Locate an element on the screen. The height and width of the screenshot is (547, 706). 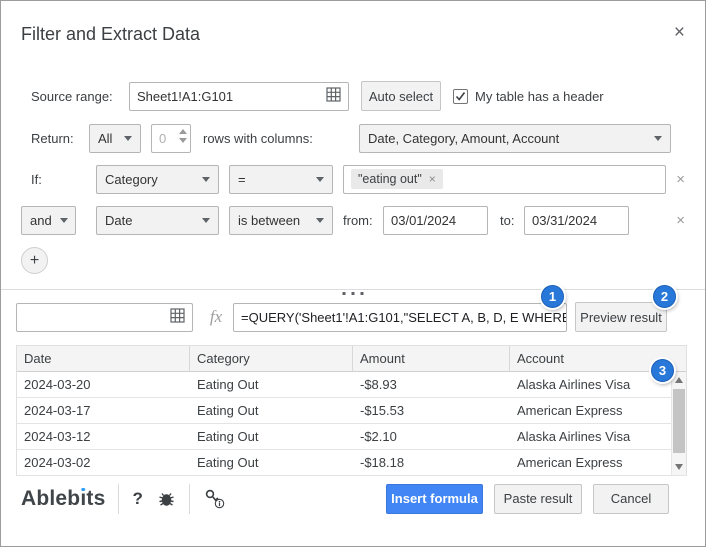
condition1-remove-icon: × is located at coordinates (680, 179).